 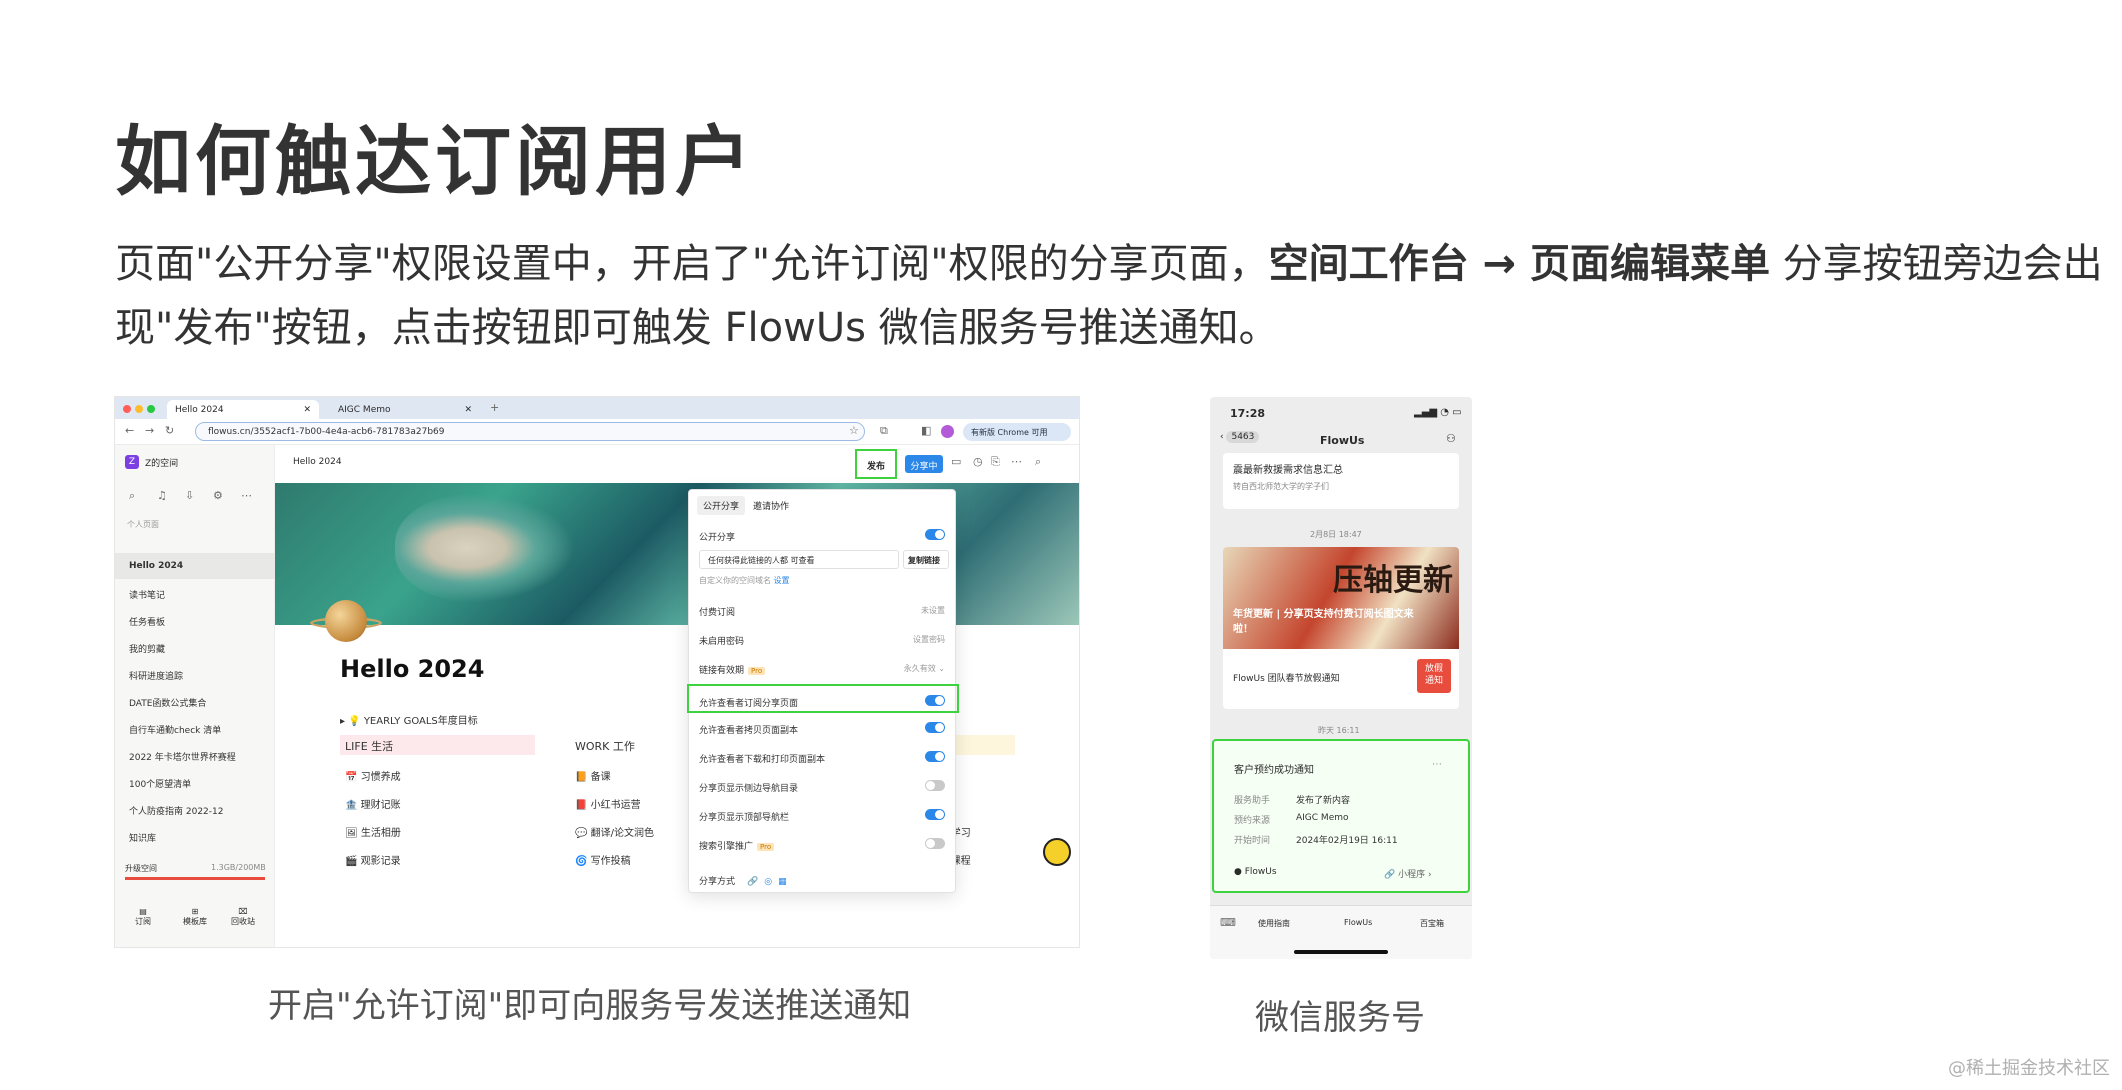 I want to click on keyboard-icon: ⌨, so click(x=1228, y=922).